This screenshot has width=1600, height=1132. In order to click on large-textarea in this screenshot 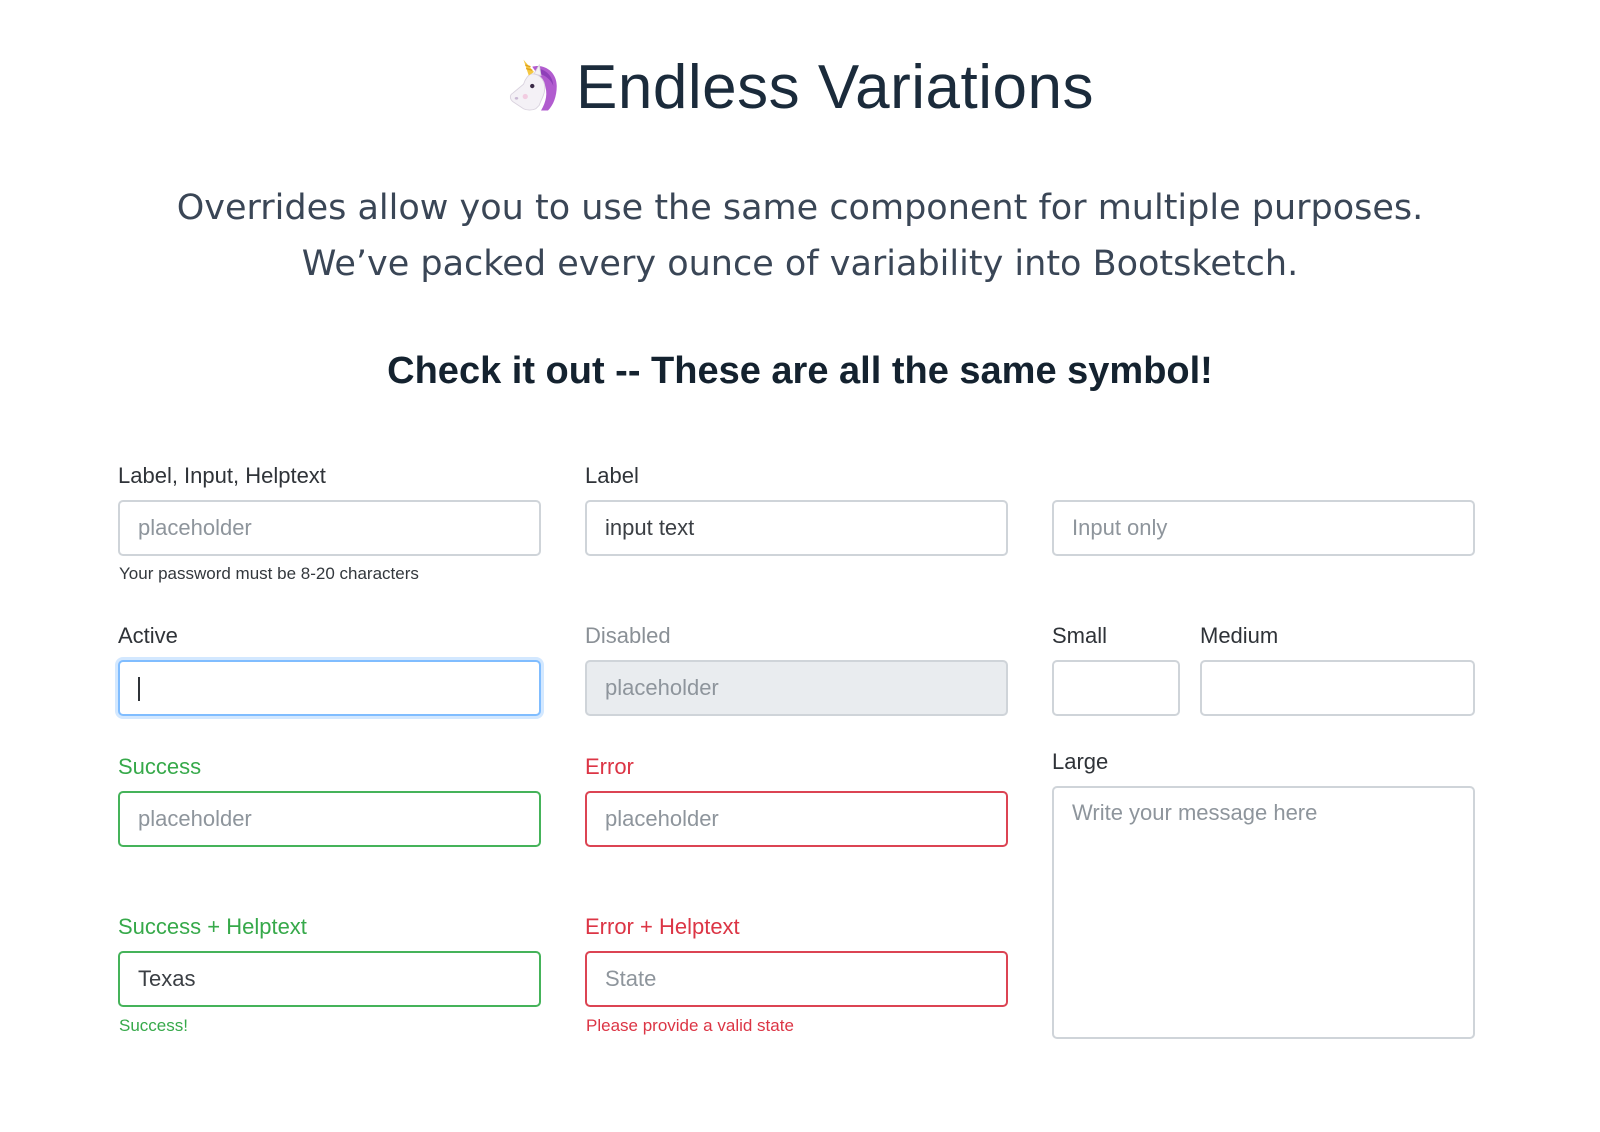, I will do `click(1263, 912)`.